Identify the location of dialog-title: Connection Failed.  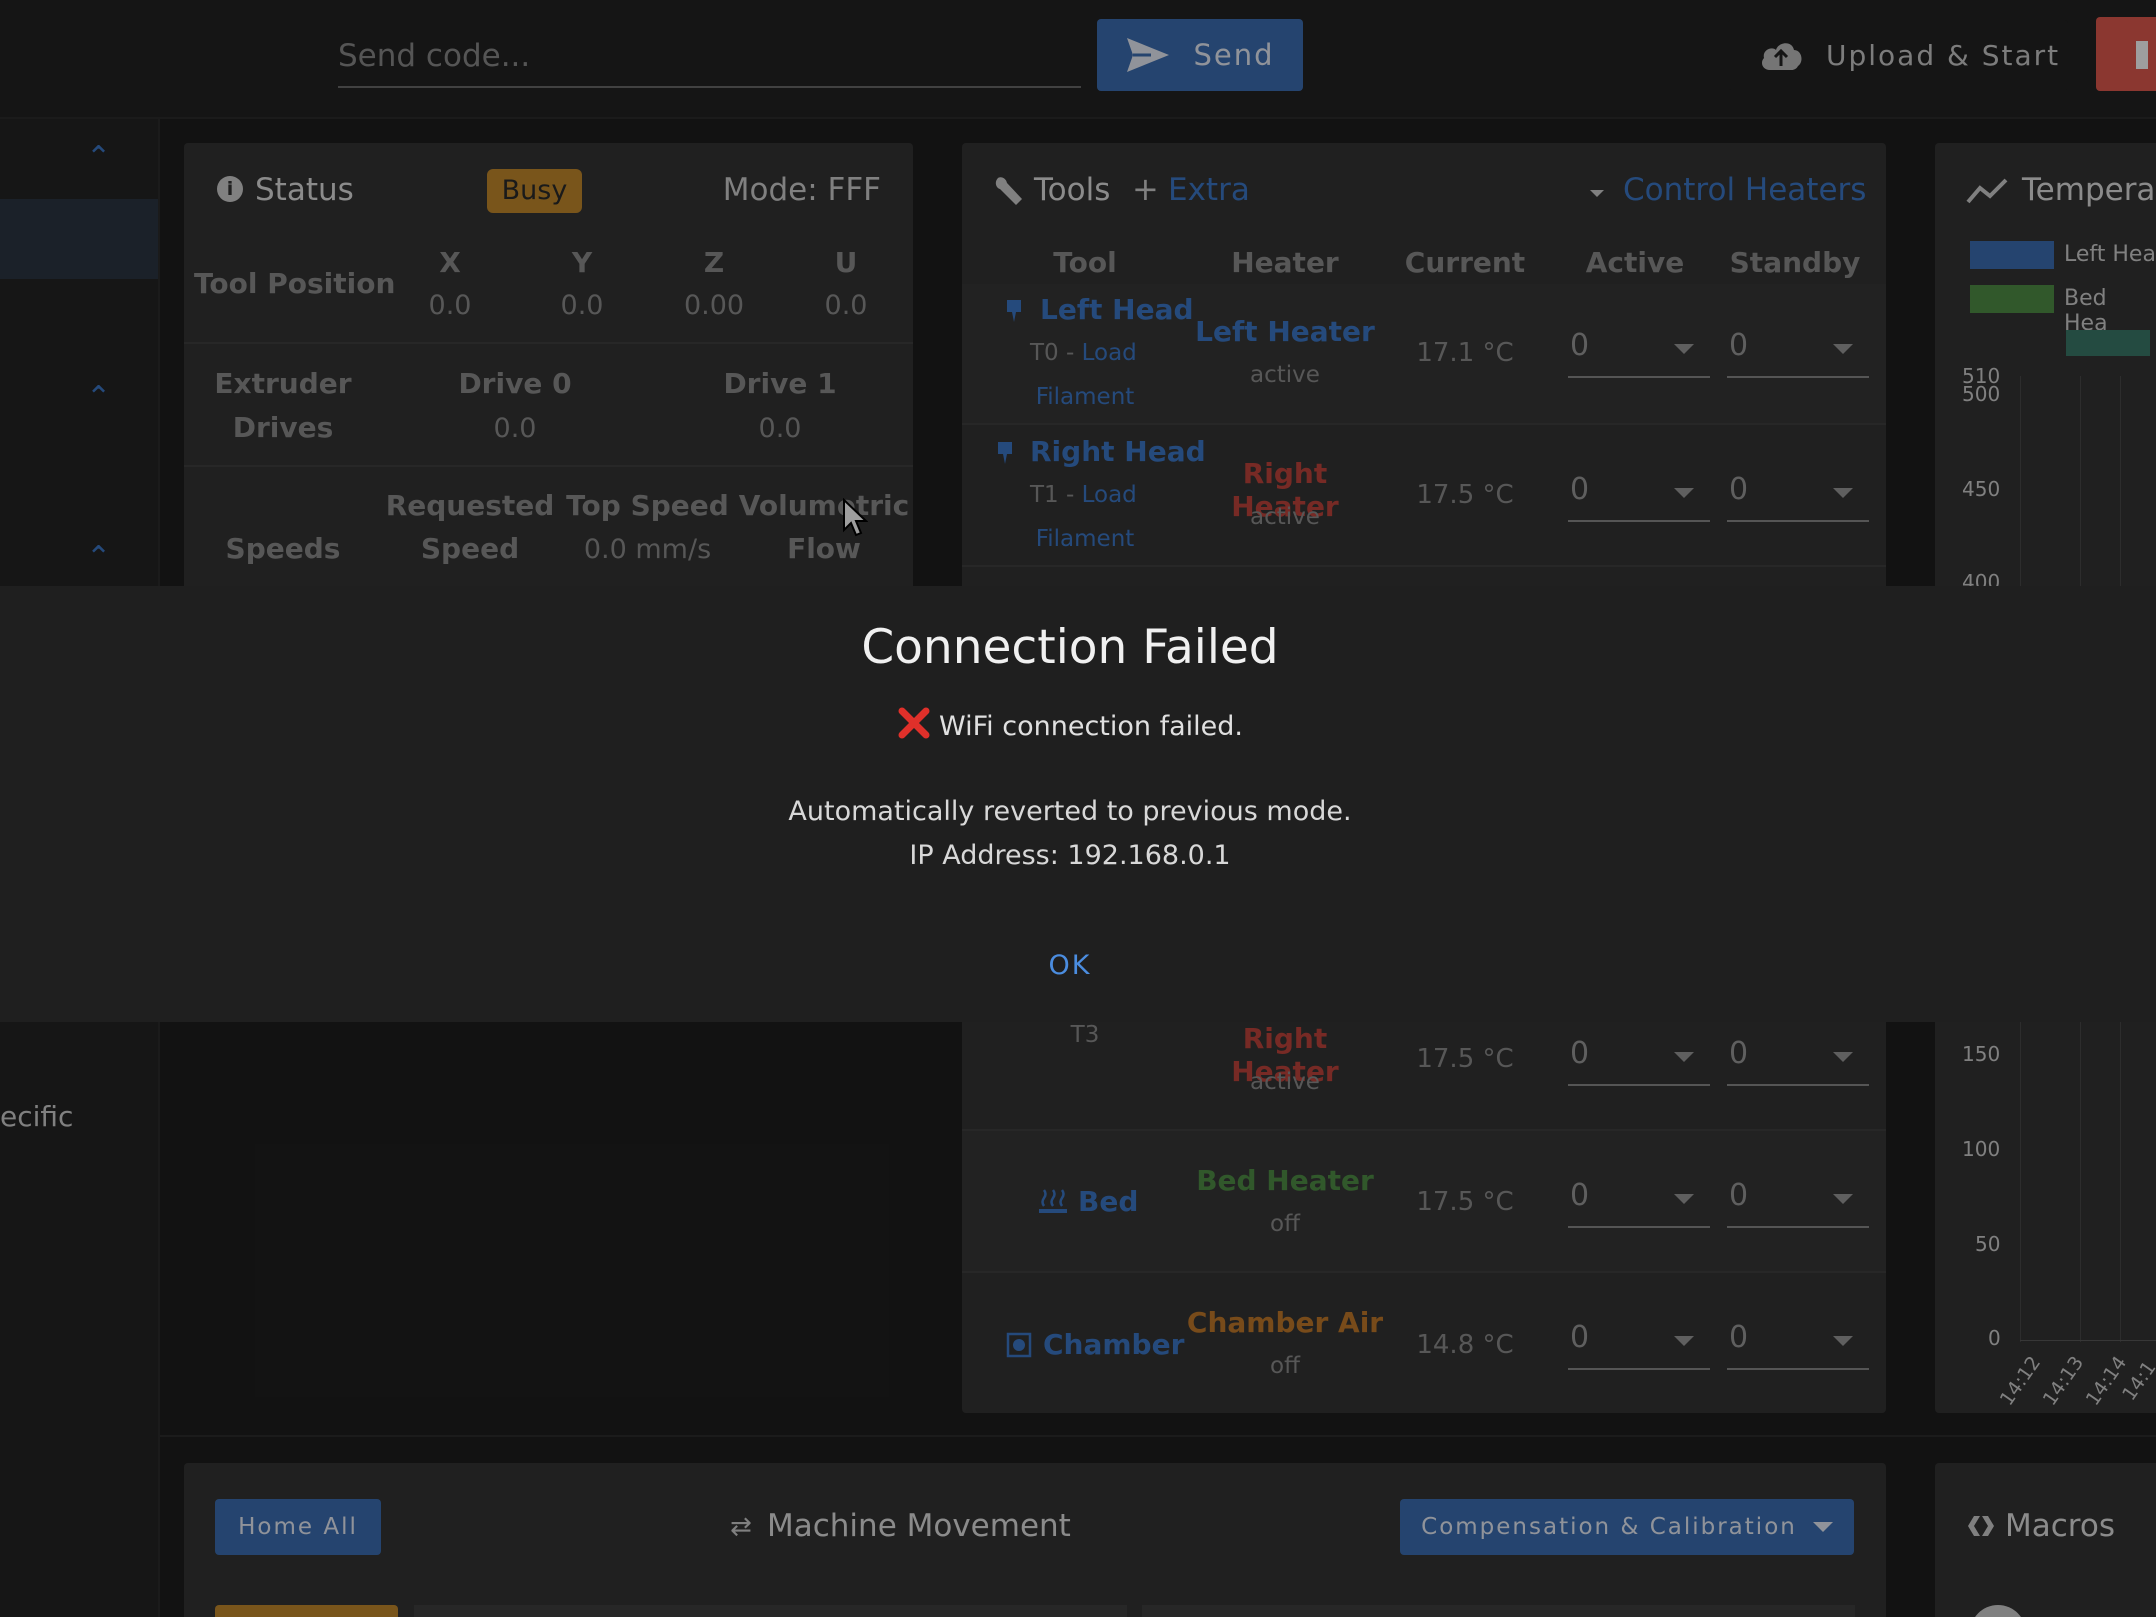
(1070, 647).